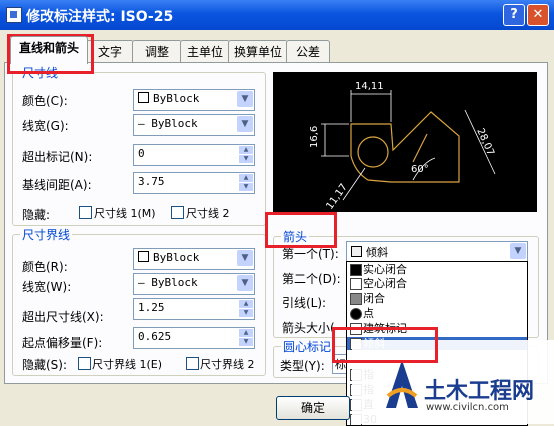 The width and height of the screenshot is (554, 426). Describe the element at coordinates (437, 269) in the screenshot. I see `dropdown-option: 实心闭合` at that location.